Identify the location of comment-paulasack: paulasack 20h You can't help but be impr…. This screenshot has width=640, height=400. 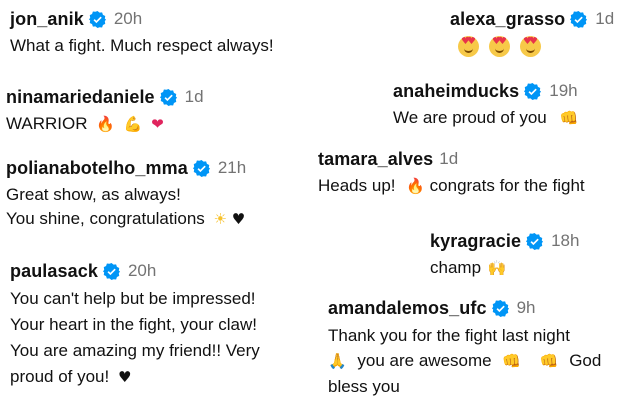
(135, 325).